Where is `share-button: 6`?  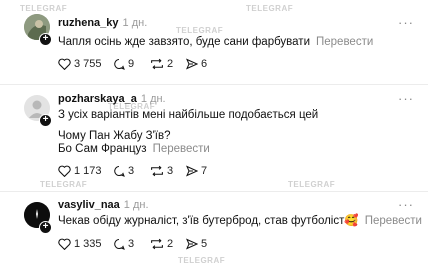
share-button: 6 is located at coordinates (196, 64).